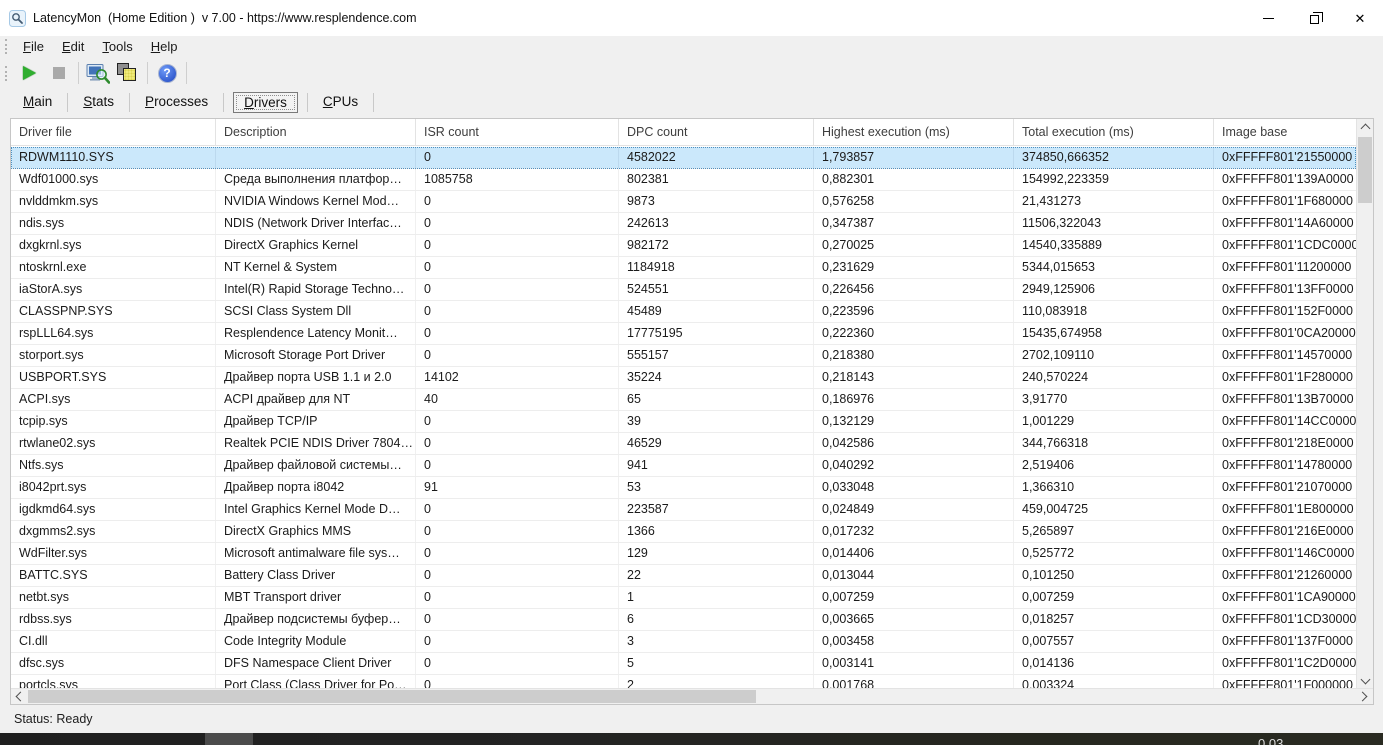 This screenshot has height=745, width=1383. I want to click on help-button: ?, so click(167, 73).